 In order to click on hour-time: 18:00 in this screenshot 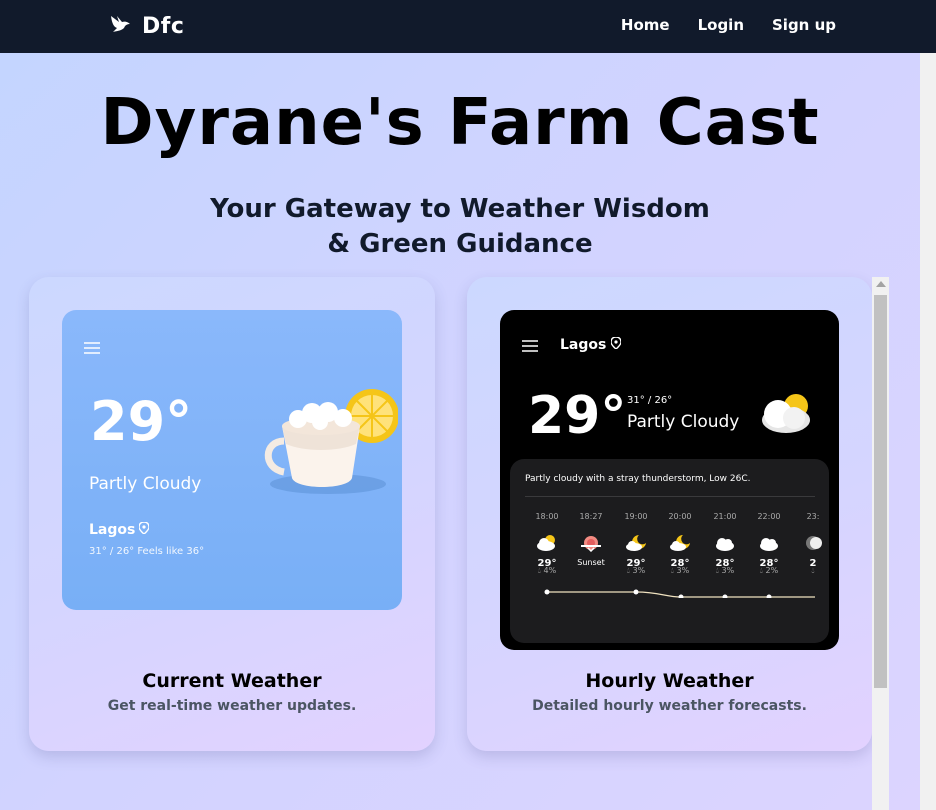, I will do `click(547, 516)`.